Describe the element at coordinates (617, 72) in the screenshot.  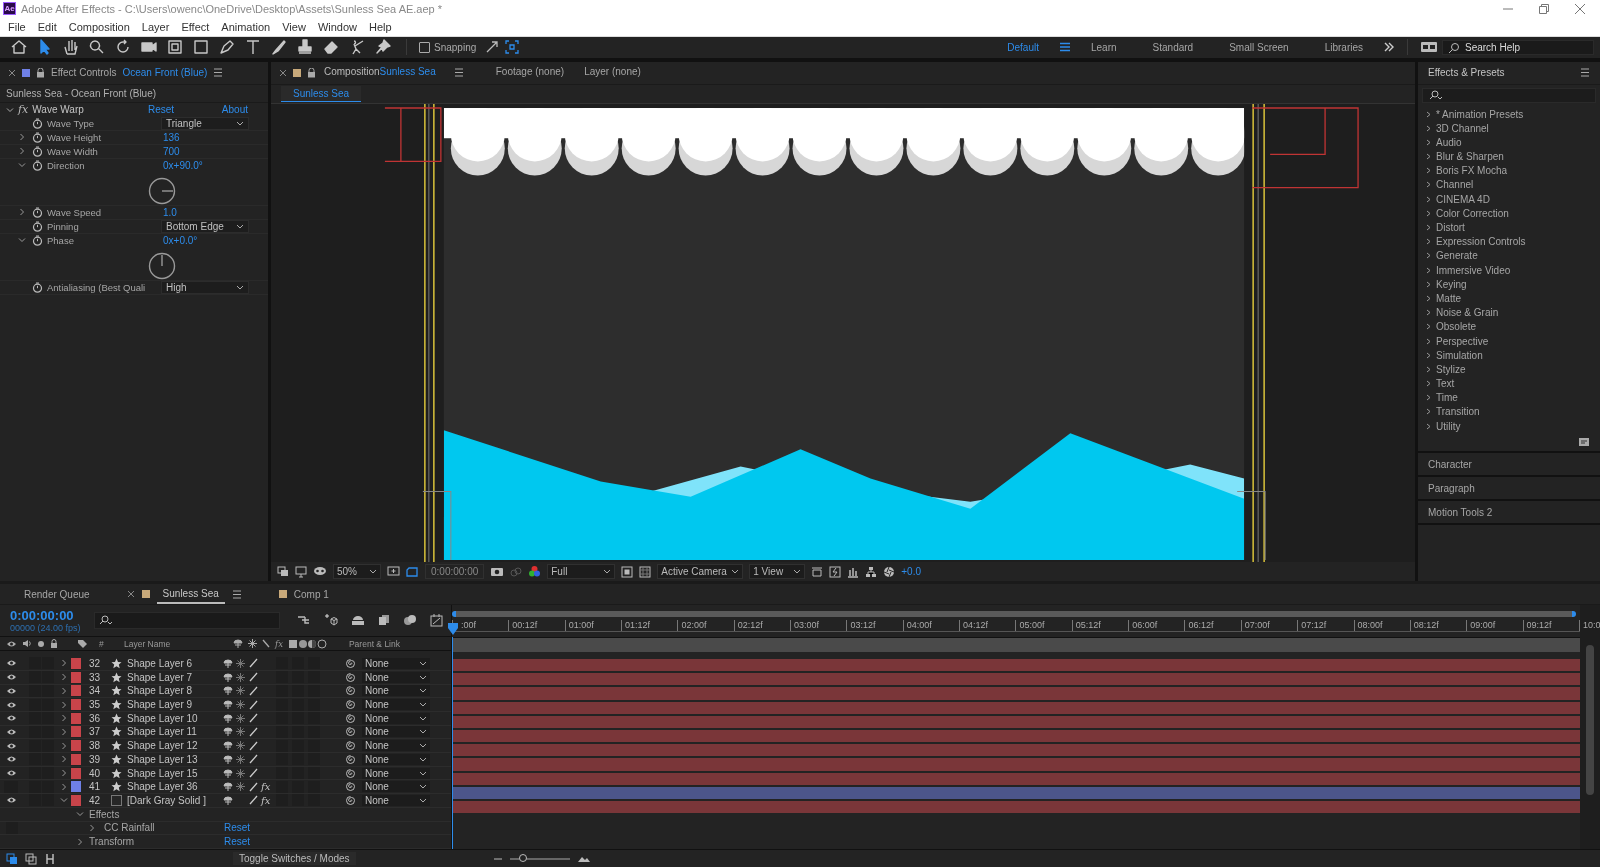
I see `panel-tab: Layer (none)` at that location.